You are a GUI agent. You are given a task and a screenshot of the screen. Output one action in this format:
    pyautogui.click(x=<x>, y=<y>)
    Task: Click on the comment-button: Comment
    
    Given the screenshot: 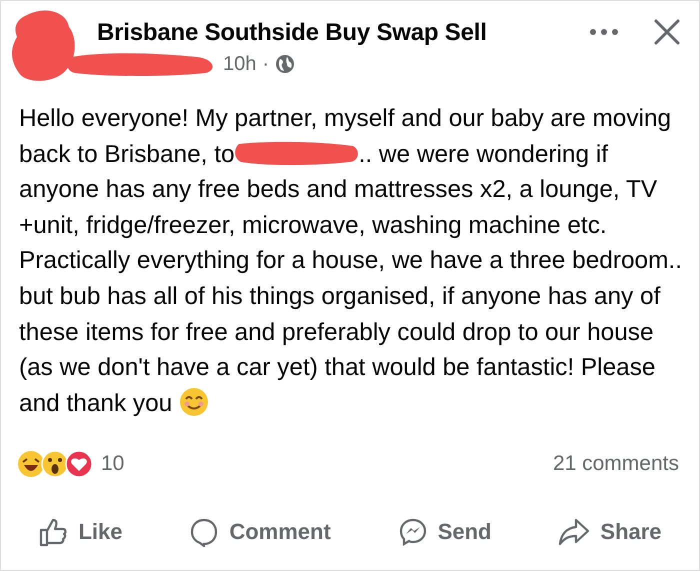 What is the action you would take?
    pyautogui.click(x=260, y=532)
    